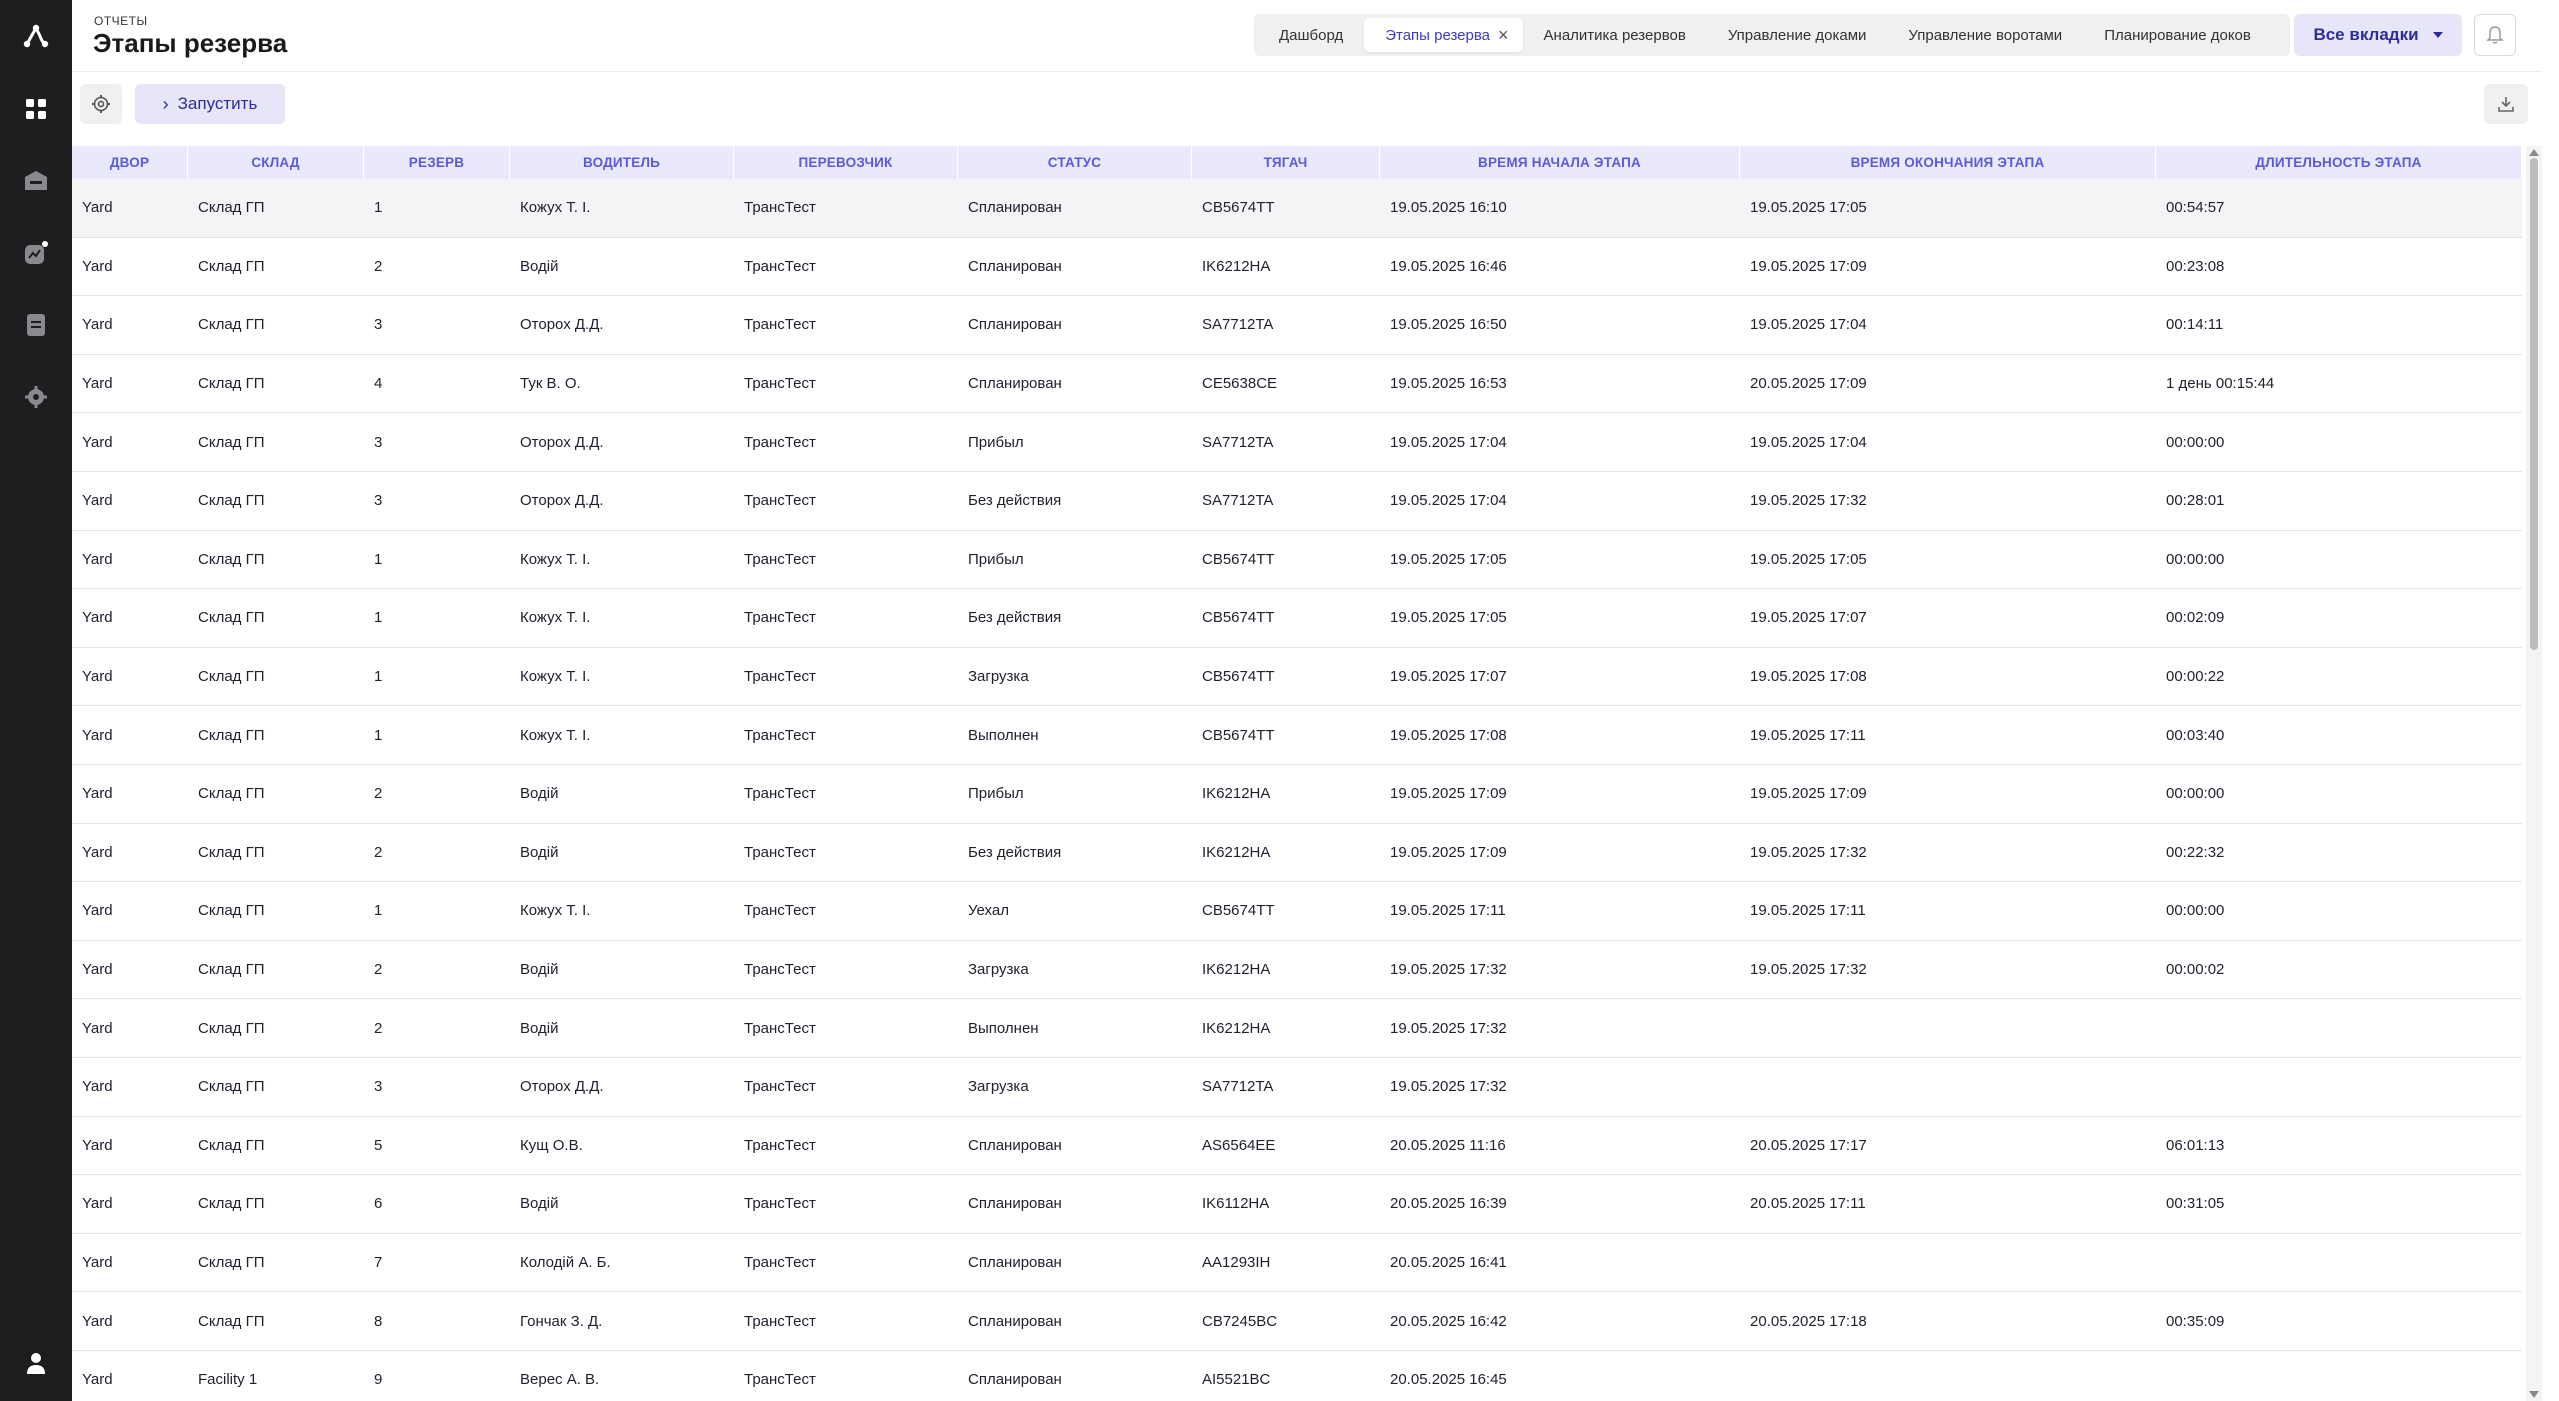 Image resolution: width=2559 pixels, height=1401 pixels. What do you see at coordinates (846, 162) in the screenshot?
I see `header-col-carrier: ПЕРЕВОЗЧИК` at bounding box center [846, 162].